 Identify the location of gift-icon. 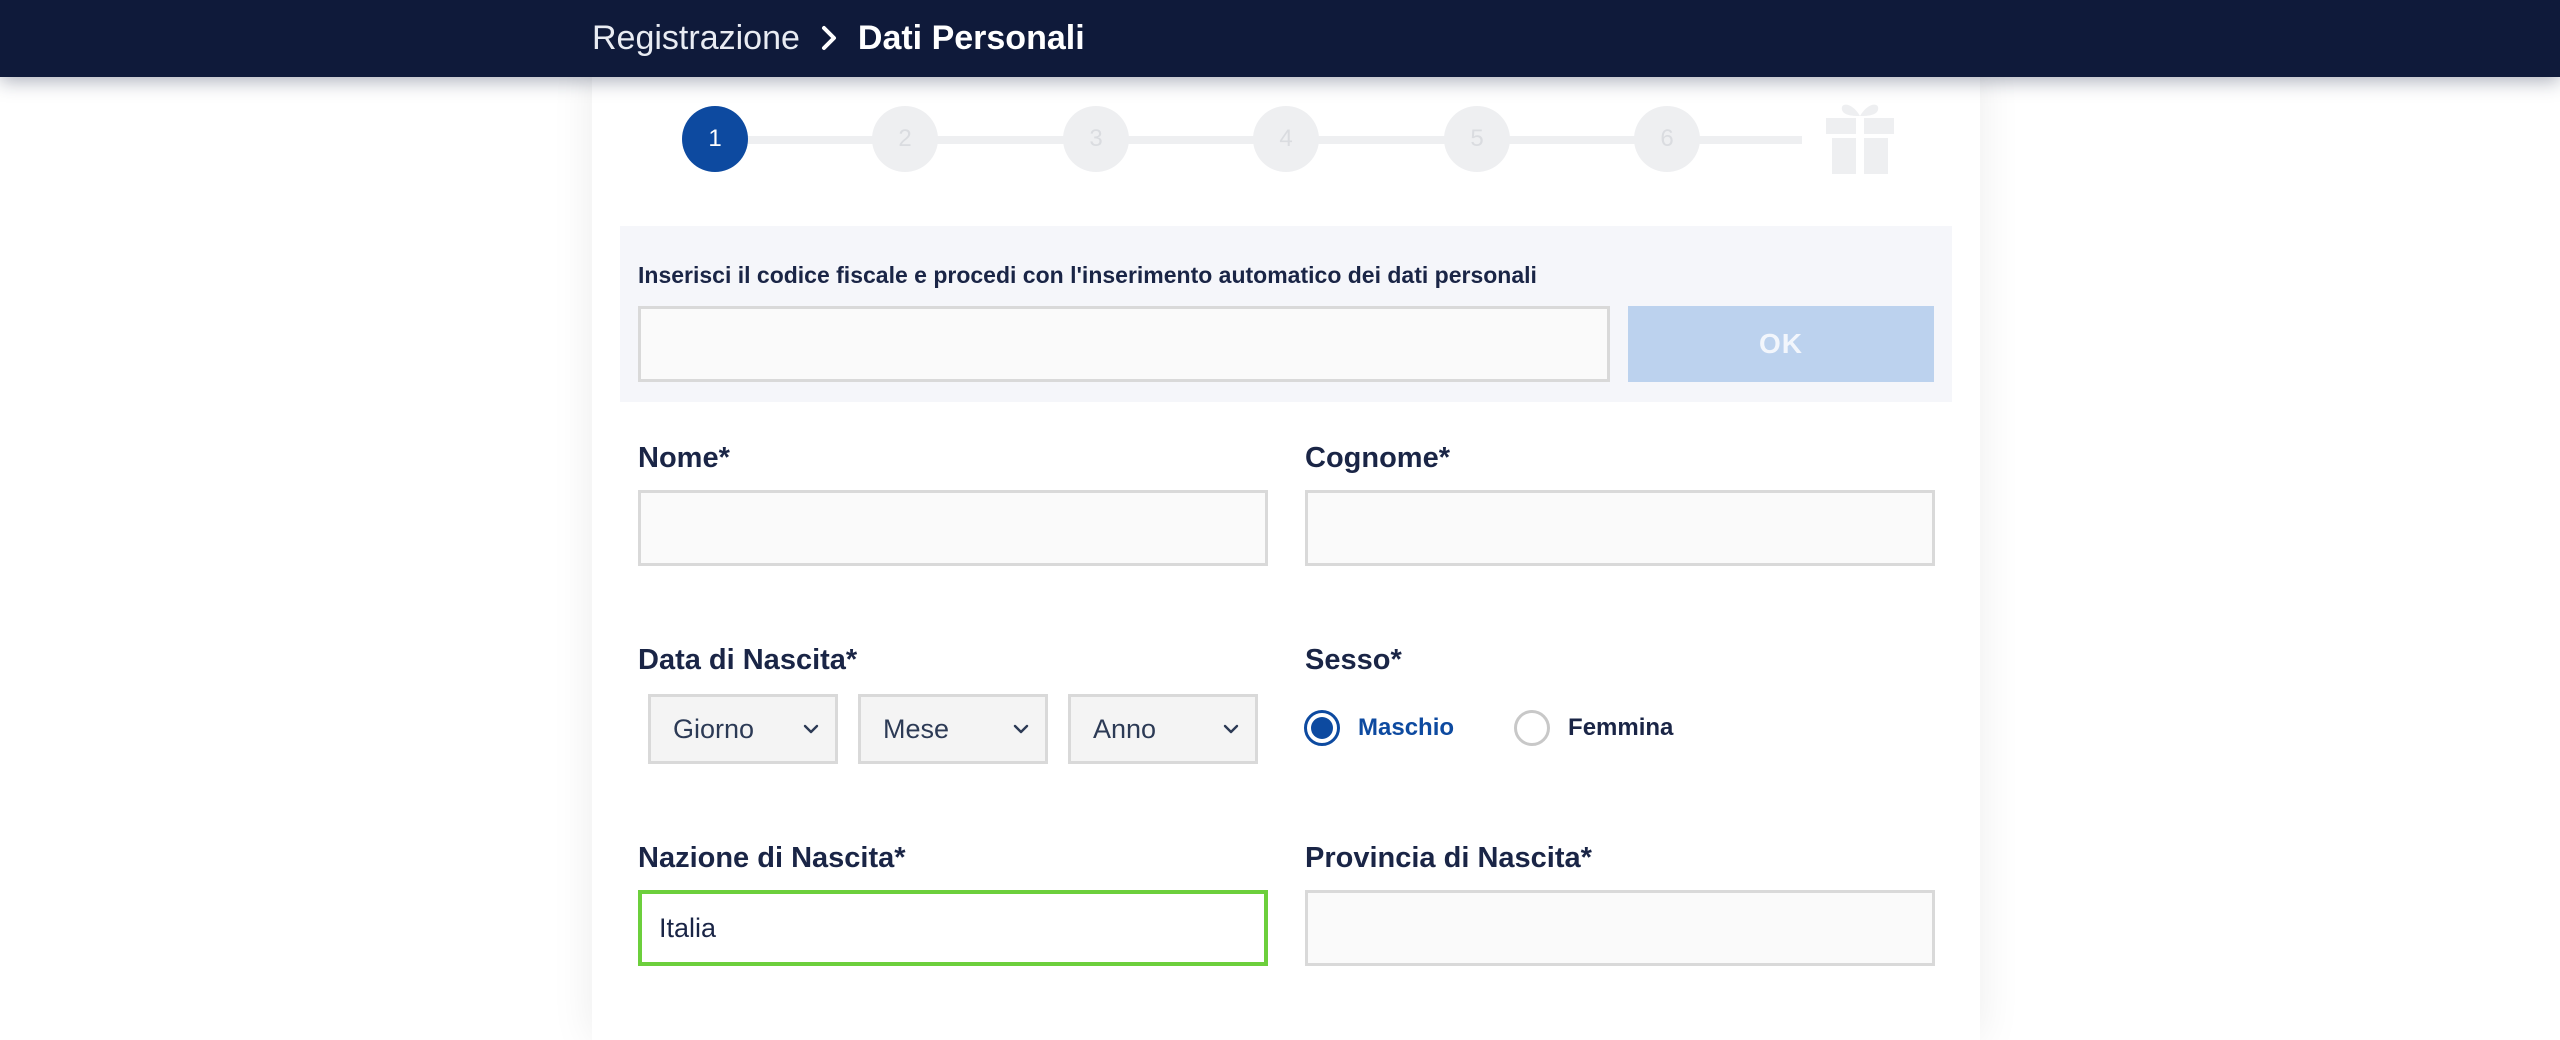
(1860, 136).